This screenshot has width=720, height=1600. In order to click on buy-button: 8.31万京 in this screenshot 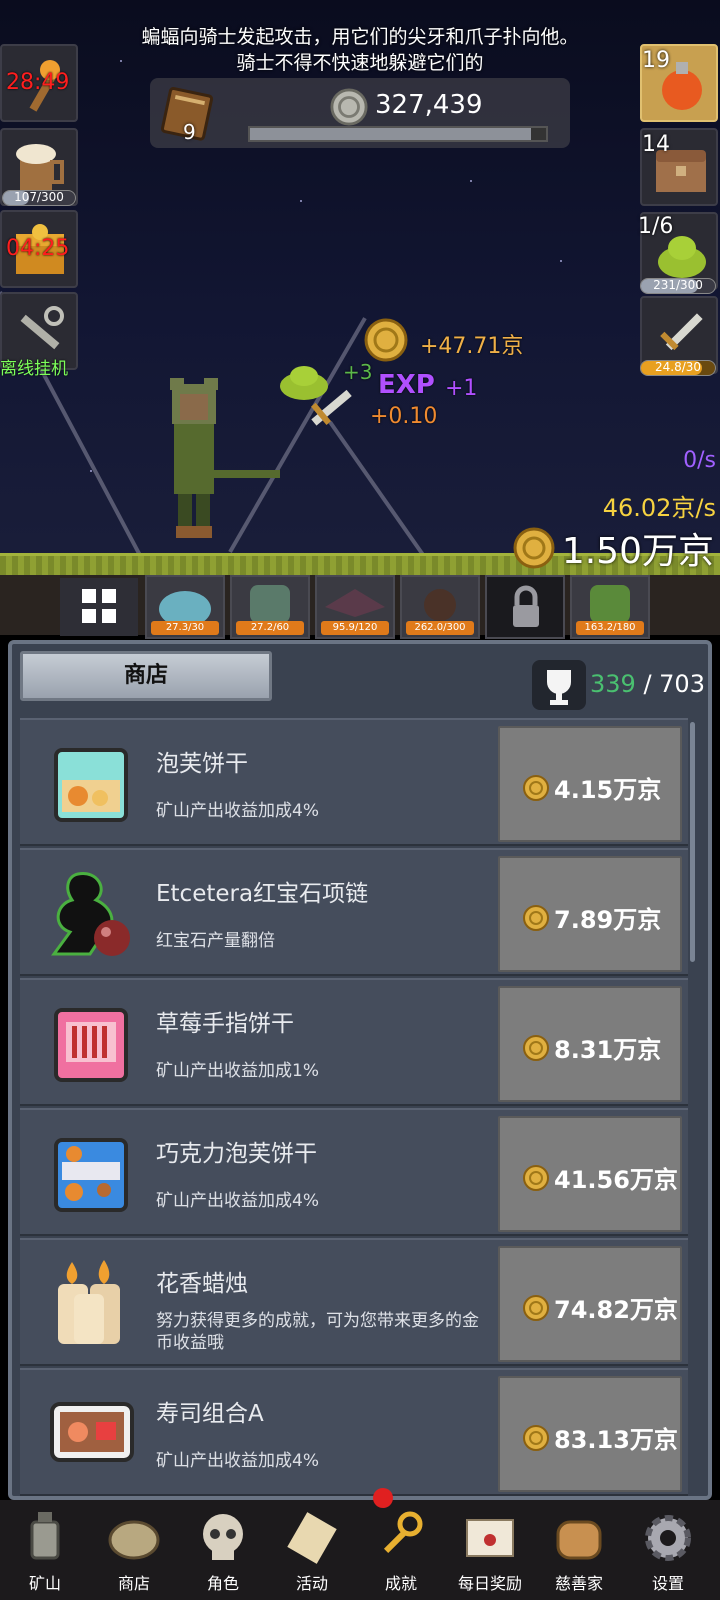, I will do `click(590, 1044)`.